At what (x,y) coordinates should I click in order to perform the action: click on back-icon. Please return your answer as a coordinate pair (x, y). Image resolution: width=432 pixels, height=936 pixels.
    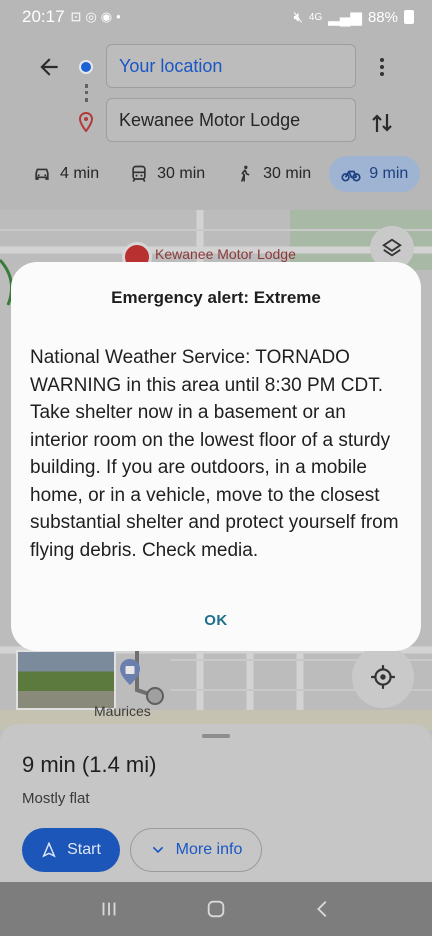
    Looking at the image, I should click on (323, 909).